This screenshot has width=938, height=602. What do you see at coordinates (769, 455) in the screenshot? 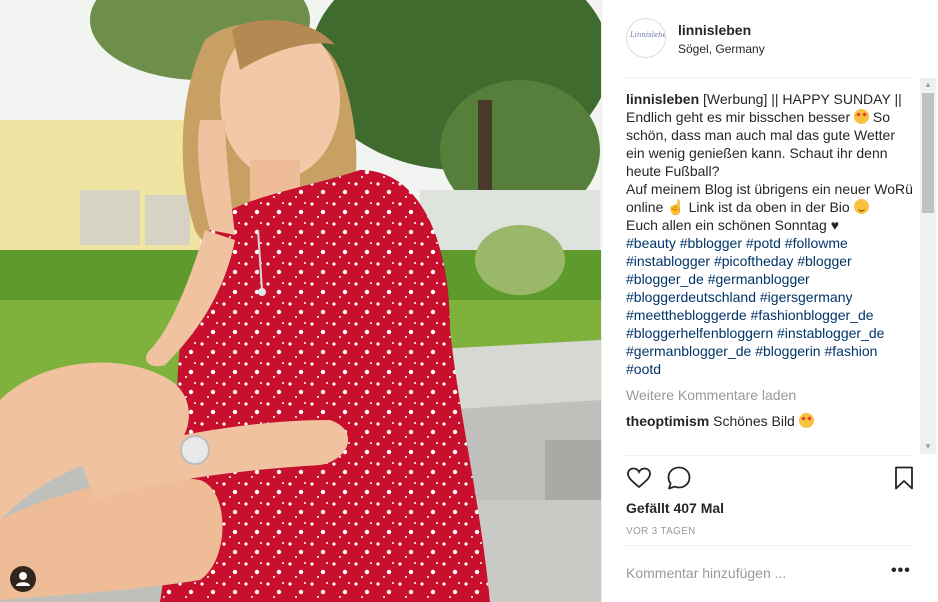
I see `comments-divider` at bounding box center [769, 455].